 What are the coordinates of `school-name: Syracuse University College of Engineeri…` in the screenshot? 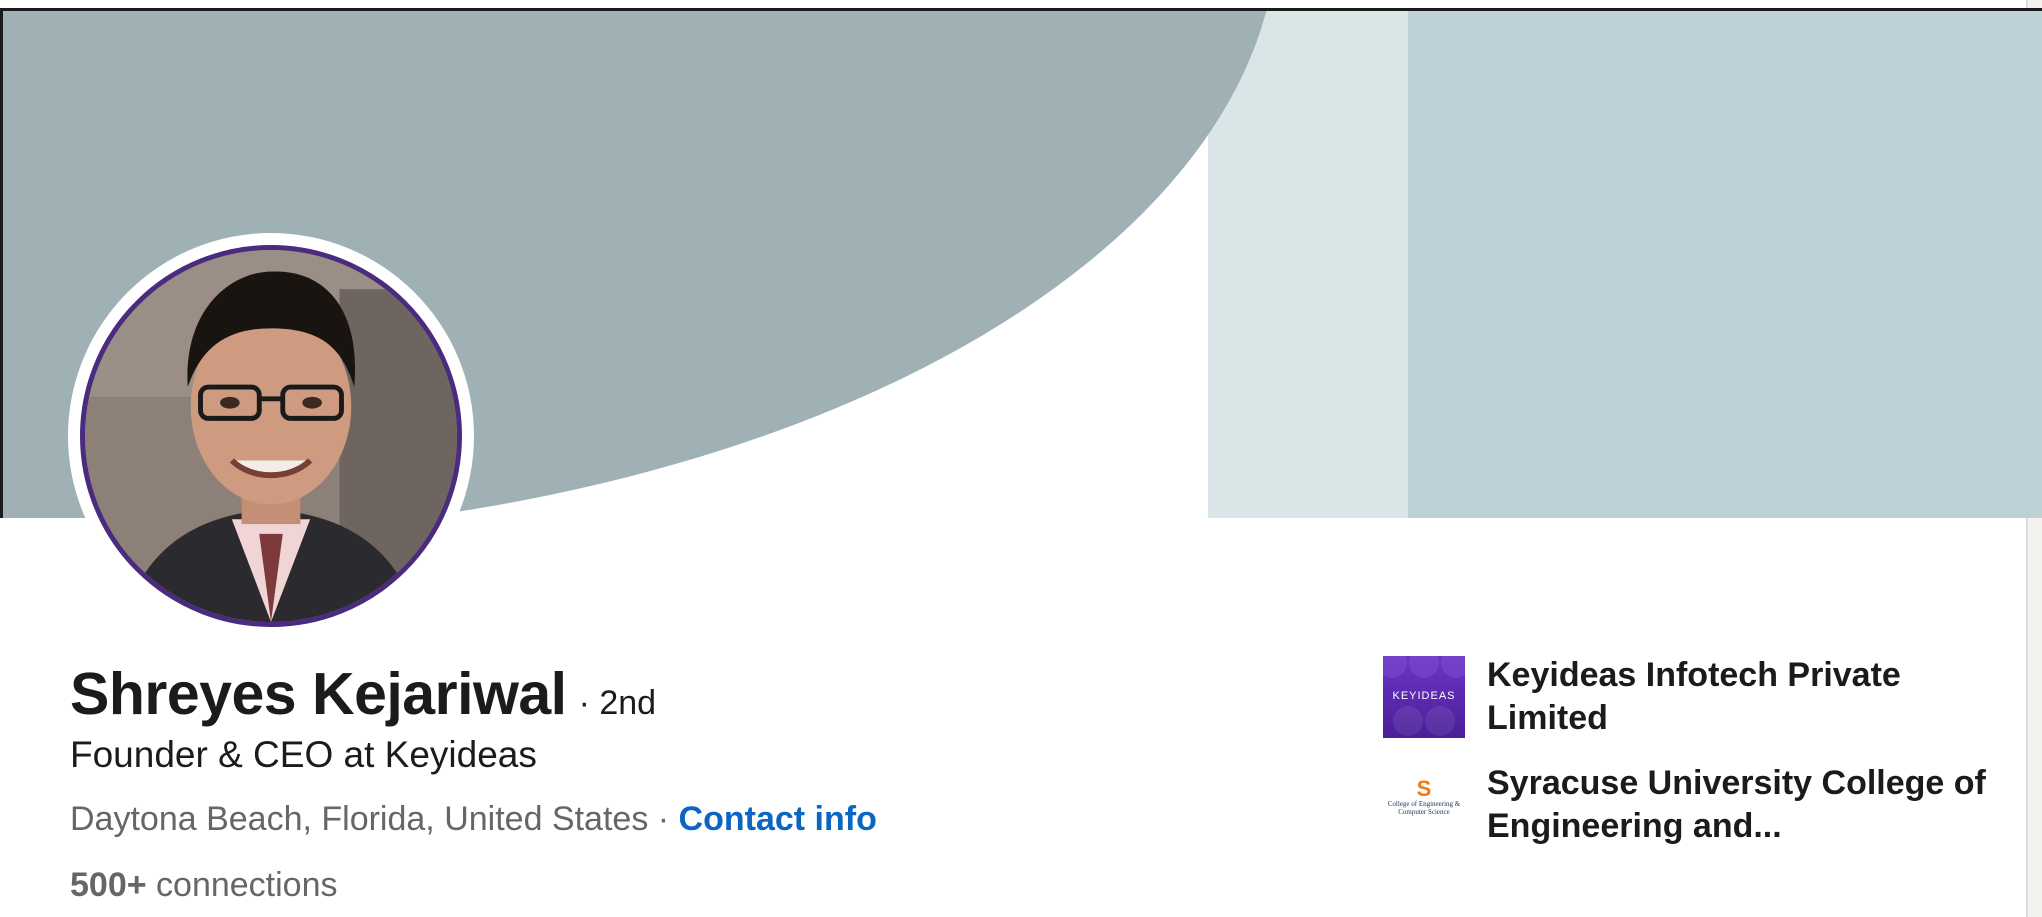 It's located at (1736, 804).